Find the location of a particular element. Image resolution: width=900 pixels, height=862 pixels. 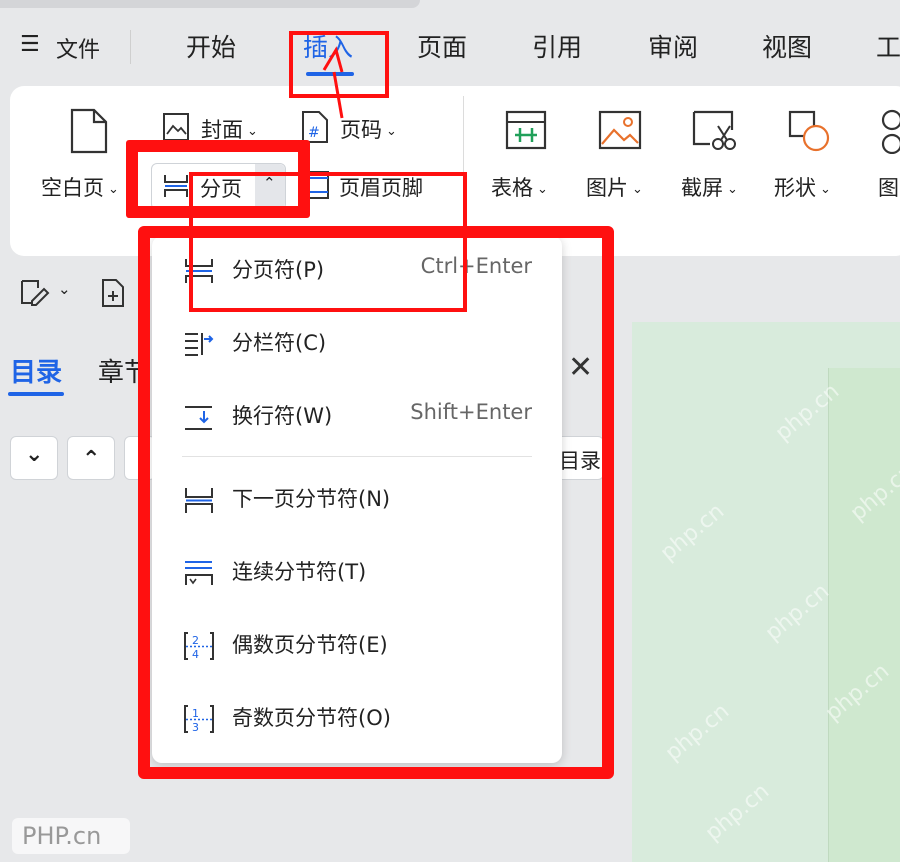

menu-tab-review: 审阅 is located at coordinates (673, 46).